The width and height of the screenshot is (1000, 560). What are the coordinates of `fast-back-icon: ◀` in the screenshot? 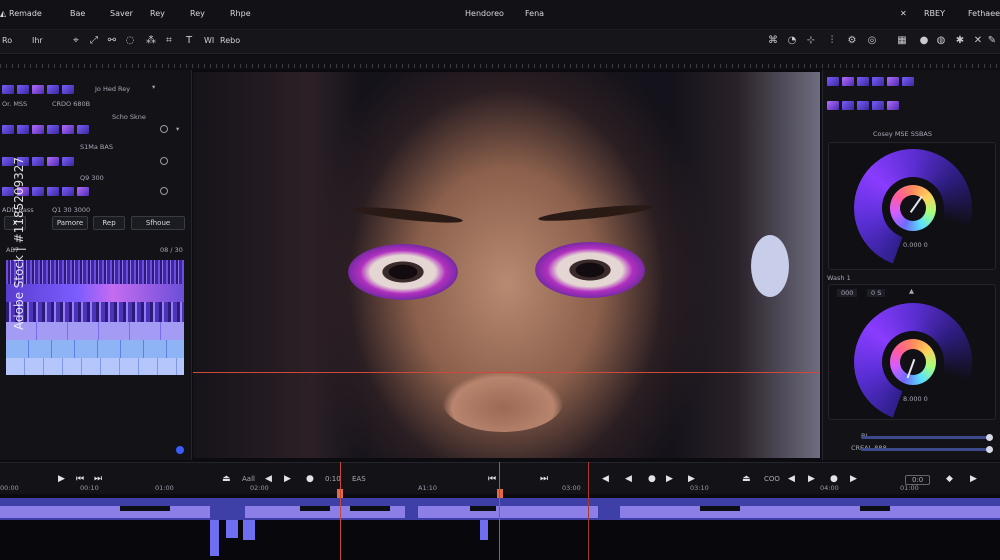 It's located at (628, 479).